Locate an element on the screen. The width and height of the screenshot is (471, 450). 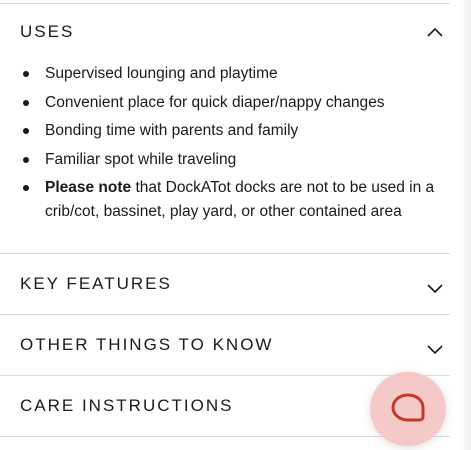
list-item-bold: Please note is located at coordinates (88, 187).